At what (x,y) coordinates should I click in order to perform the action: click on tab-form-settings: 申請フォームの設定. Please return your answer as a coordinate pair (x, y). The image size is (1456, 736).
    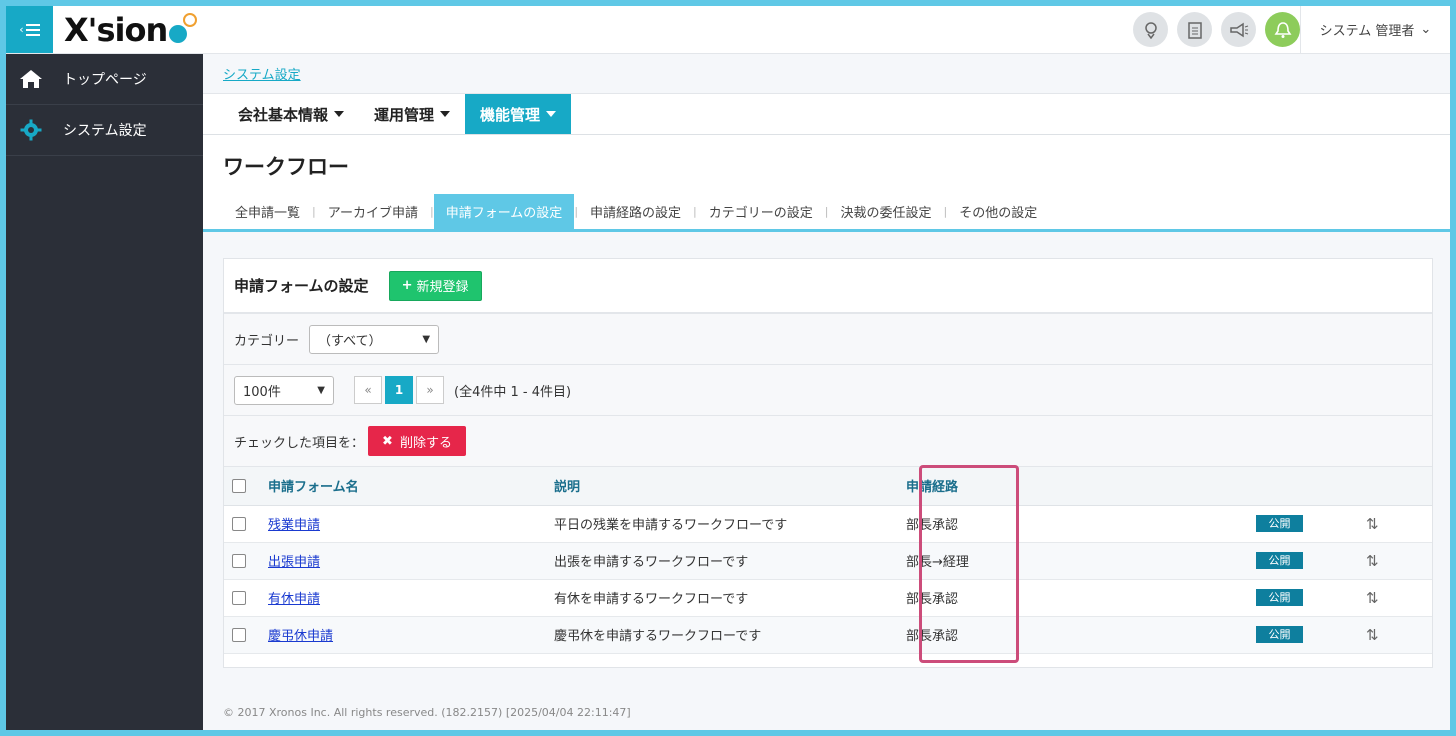
    Looking at the image, I should click on (504, 211).